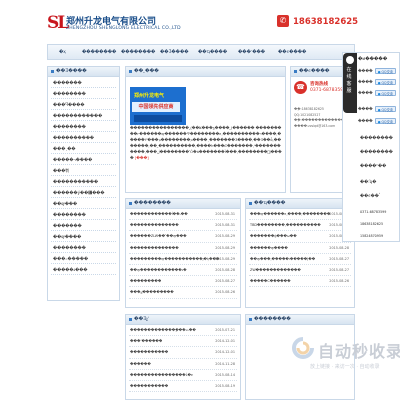 This screenshot has height=400, width=400. What do you see at coordinates (183, 364) in the screenshot?
I see `news-row: ������ 2014-11-28` at bounding box center [183, 364].